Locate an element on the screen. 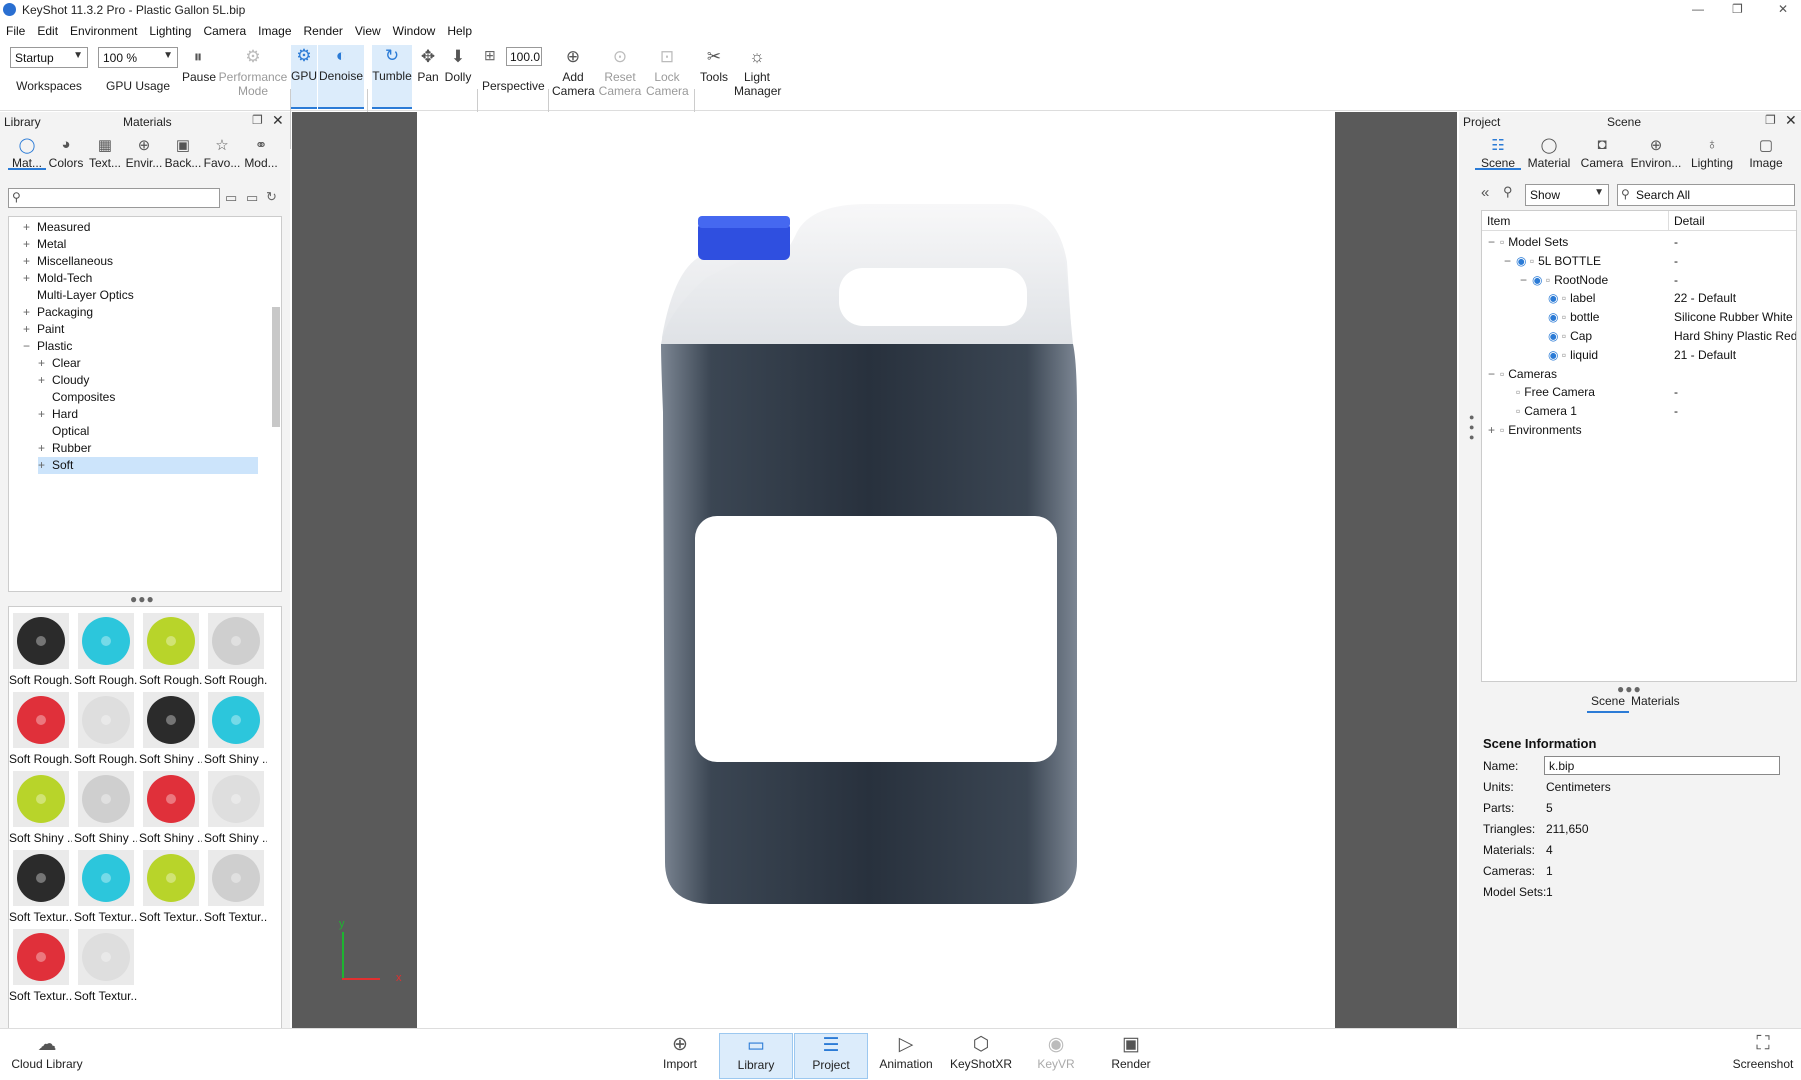 The width and height of the screenshot is (1801, 1080). pan-tool: ✥ Pan is located at coordinates (428, 65).